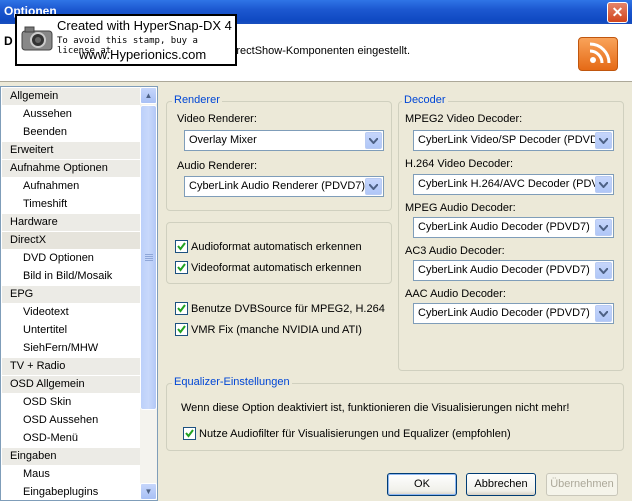 This screenshot has height=501, width=632. I want to click on sidebar-item: EPG, so click(71, 294).